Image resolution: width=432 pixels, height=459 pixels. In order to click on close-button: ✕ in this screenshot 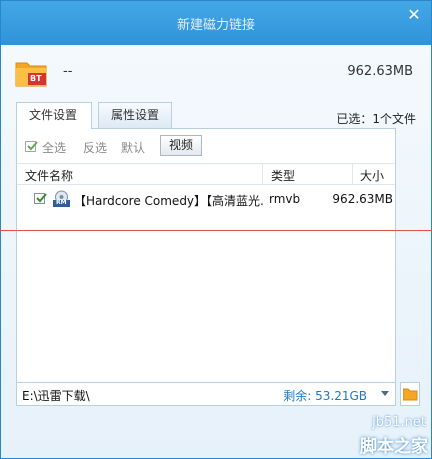, I will do `click(414, 15)`.